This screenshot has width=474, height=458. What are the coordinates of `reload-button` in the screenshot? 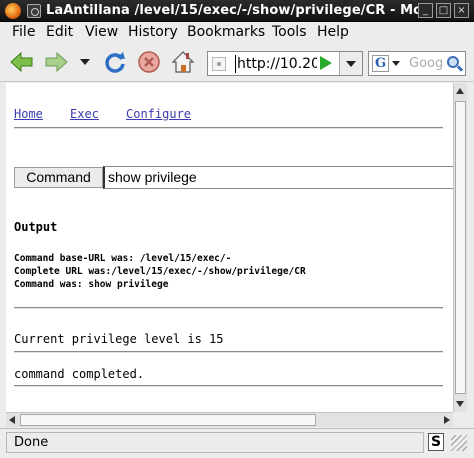 It's located at (115, 62).